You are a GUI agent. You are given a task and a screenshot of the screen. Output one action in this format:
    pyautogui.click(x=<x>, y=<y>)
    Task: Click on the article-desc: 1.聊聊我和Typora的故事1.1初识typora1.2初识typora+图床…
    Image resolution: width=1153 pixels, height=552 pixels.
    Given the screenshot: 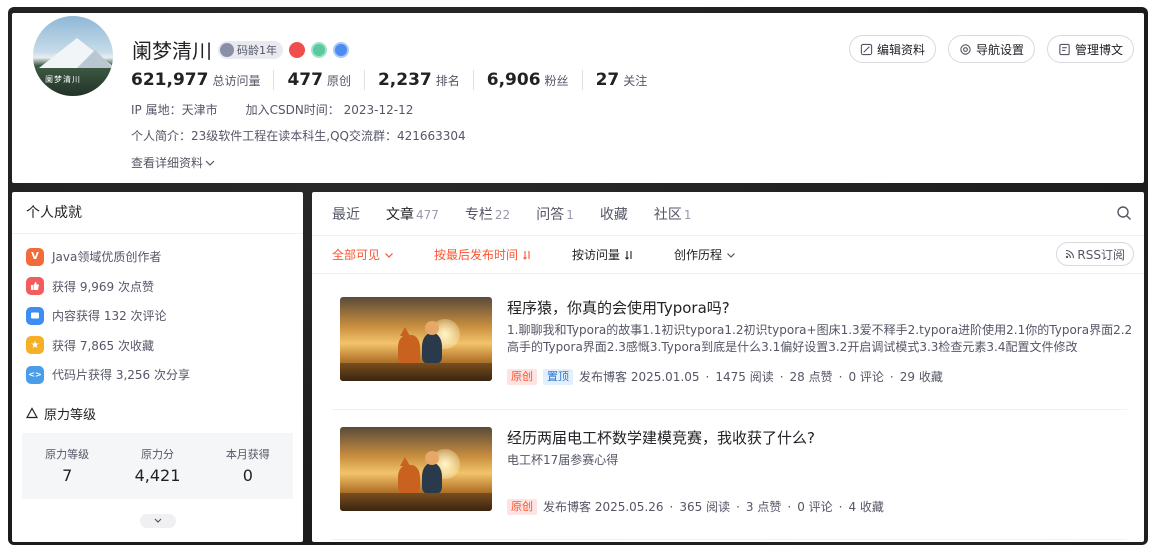 What is the action you would take?
    pyautogui.click(x=820, y=338)
    